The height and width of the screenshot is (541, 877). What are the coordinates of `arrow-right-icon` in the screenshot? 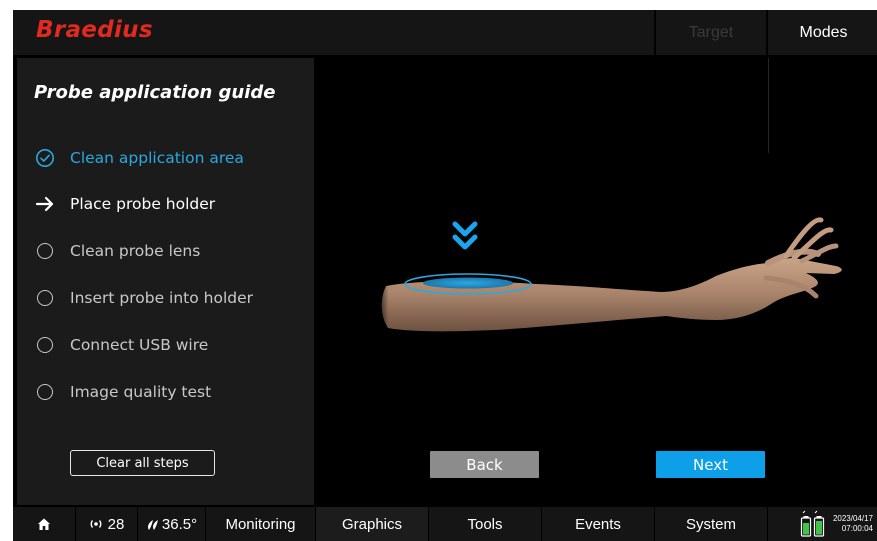 It's located at (45, 204).